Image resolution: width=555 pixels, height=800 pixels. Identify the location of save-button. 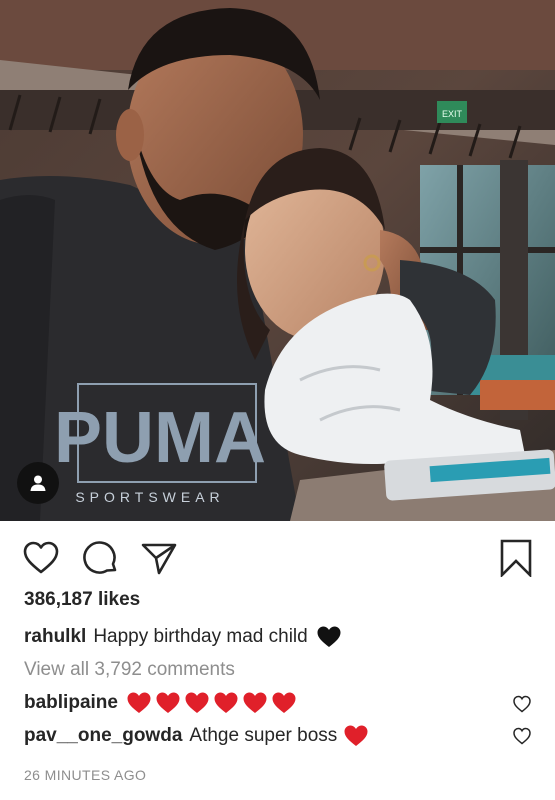
(516, 559).